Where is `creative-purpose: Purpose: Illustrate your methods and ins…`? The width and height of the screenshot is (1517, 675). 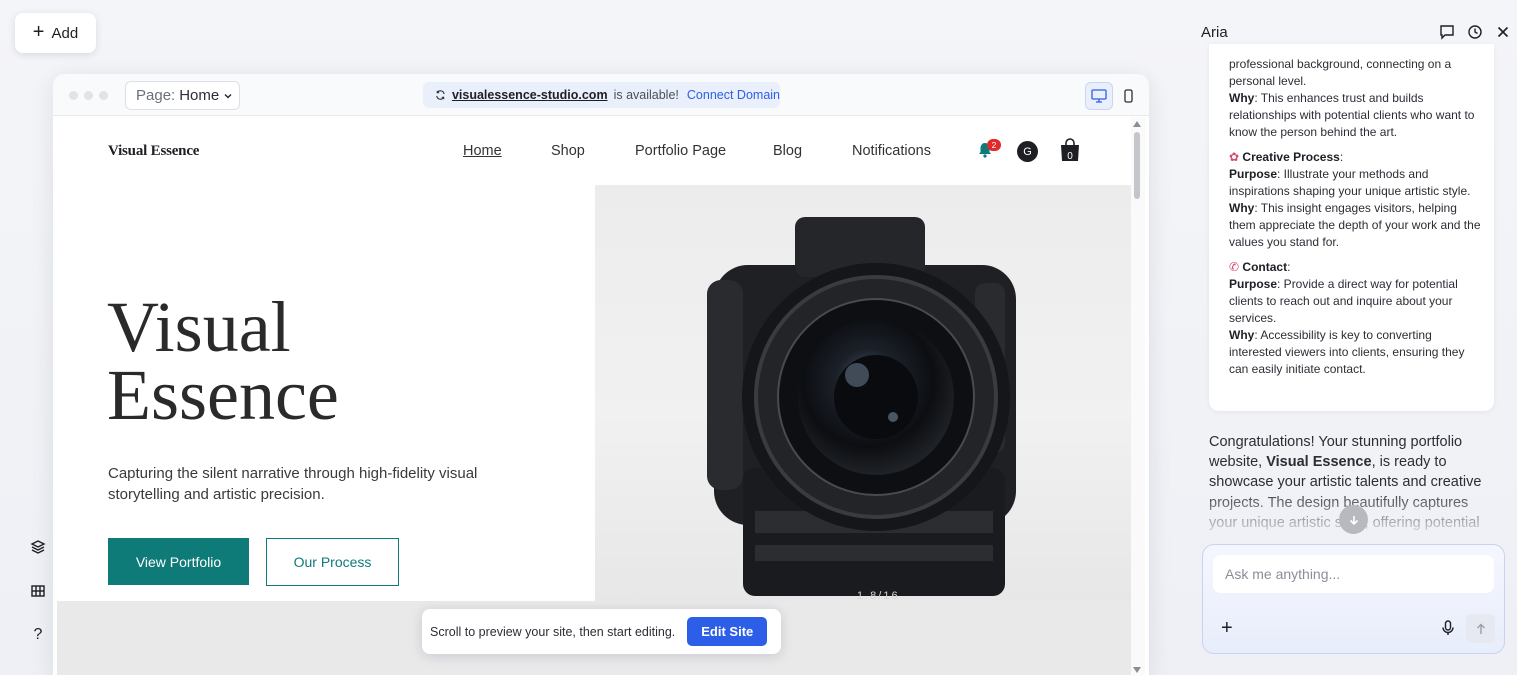 creative-purpose: Purpose: Illustrate your methods and ins… is located at coordinates (1350, 182).